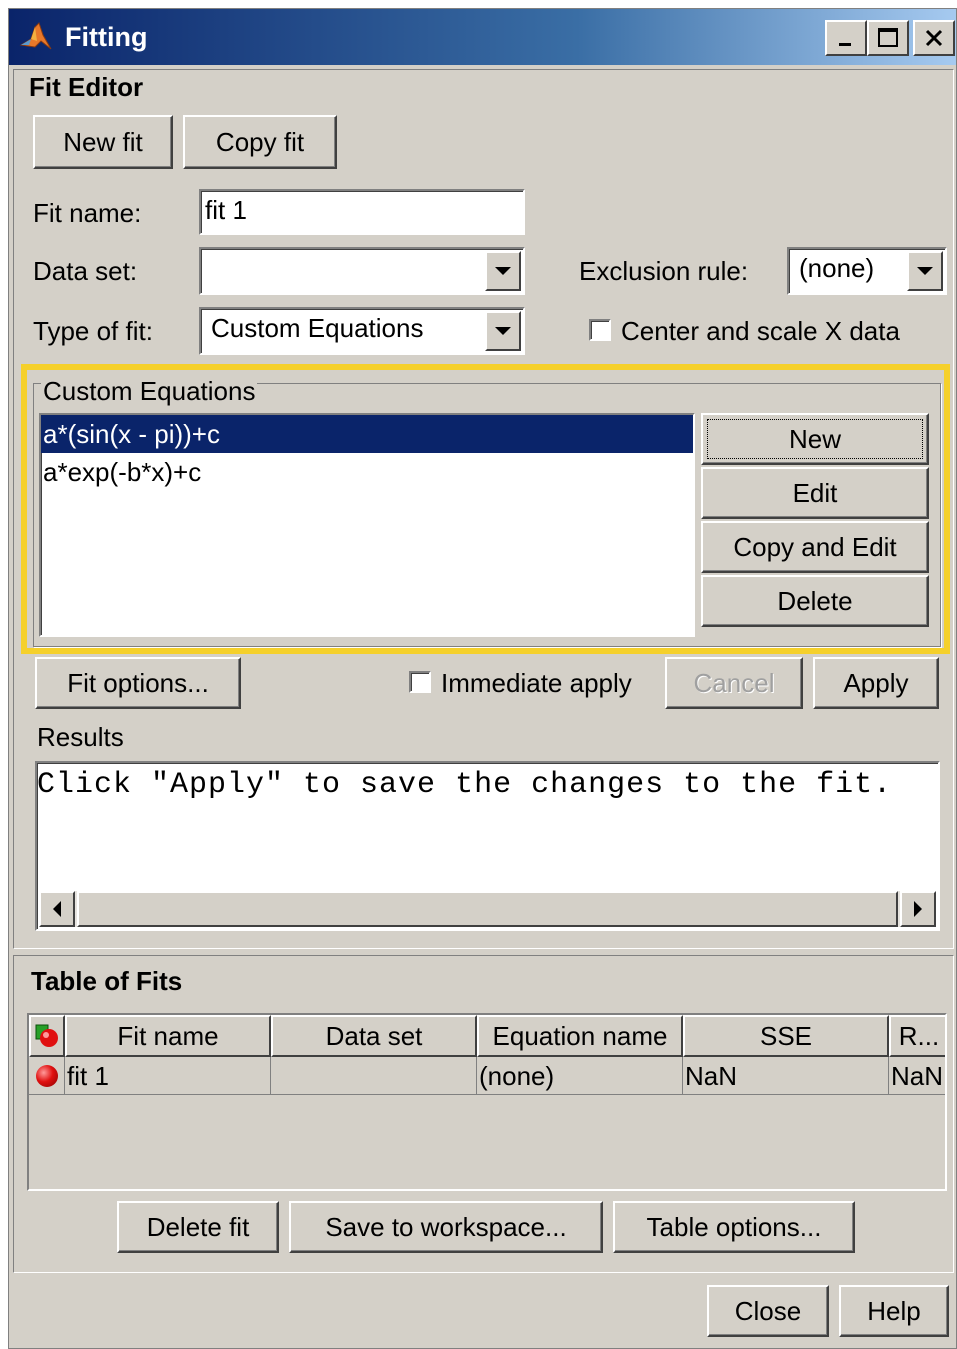 Image resolution: width=957 pixels, height=1349 pixels. Describe the element at coordinates (917, 1076) in the screenshot. I see `cell-r: NaN` at that location.